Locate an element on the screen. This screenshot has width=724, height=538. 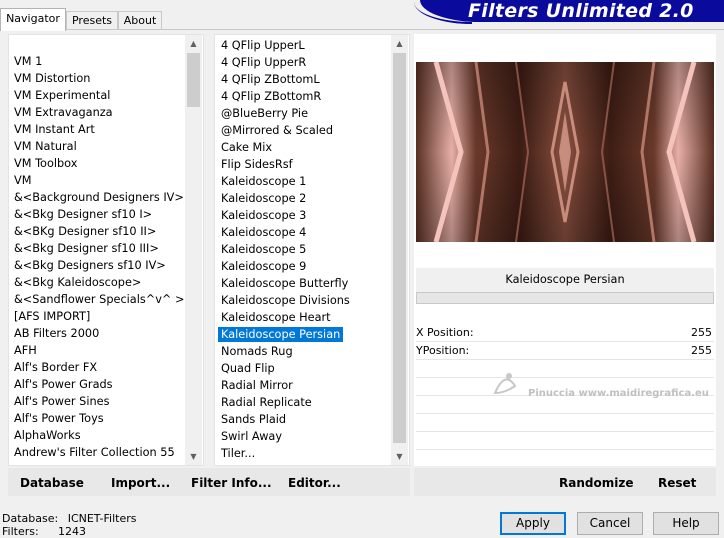
list-item: Alf's Power Grads is located at coordinates (63, 384).